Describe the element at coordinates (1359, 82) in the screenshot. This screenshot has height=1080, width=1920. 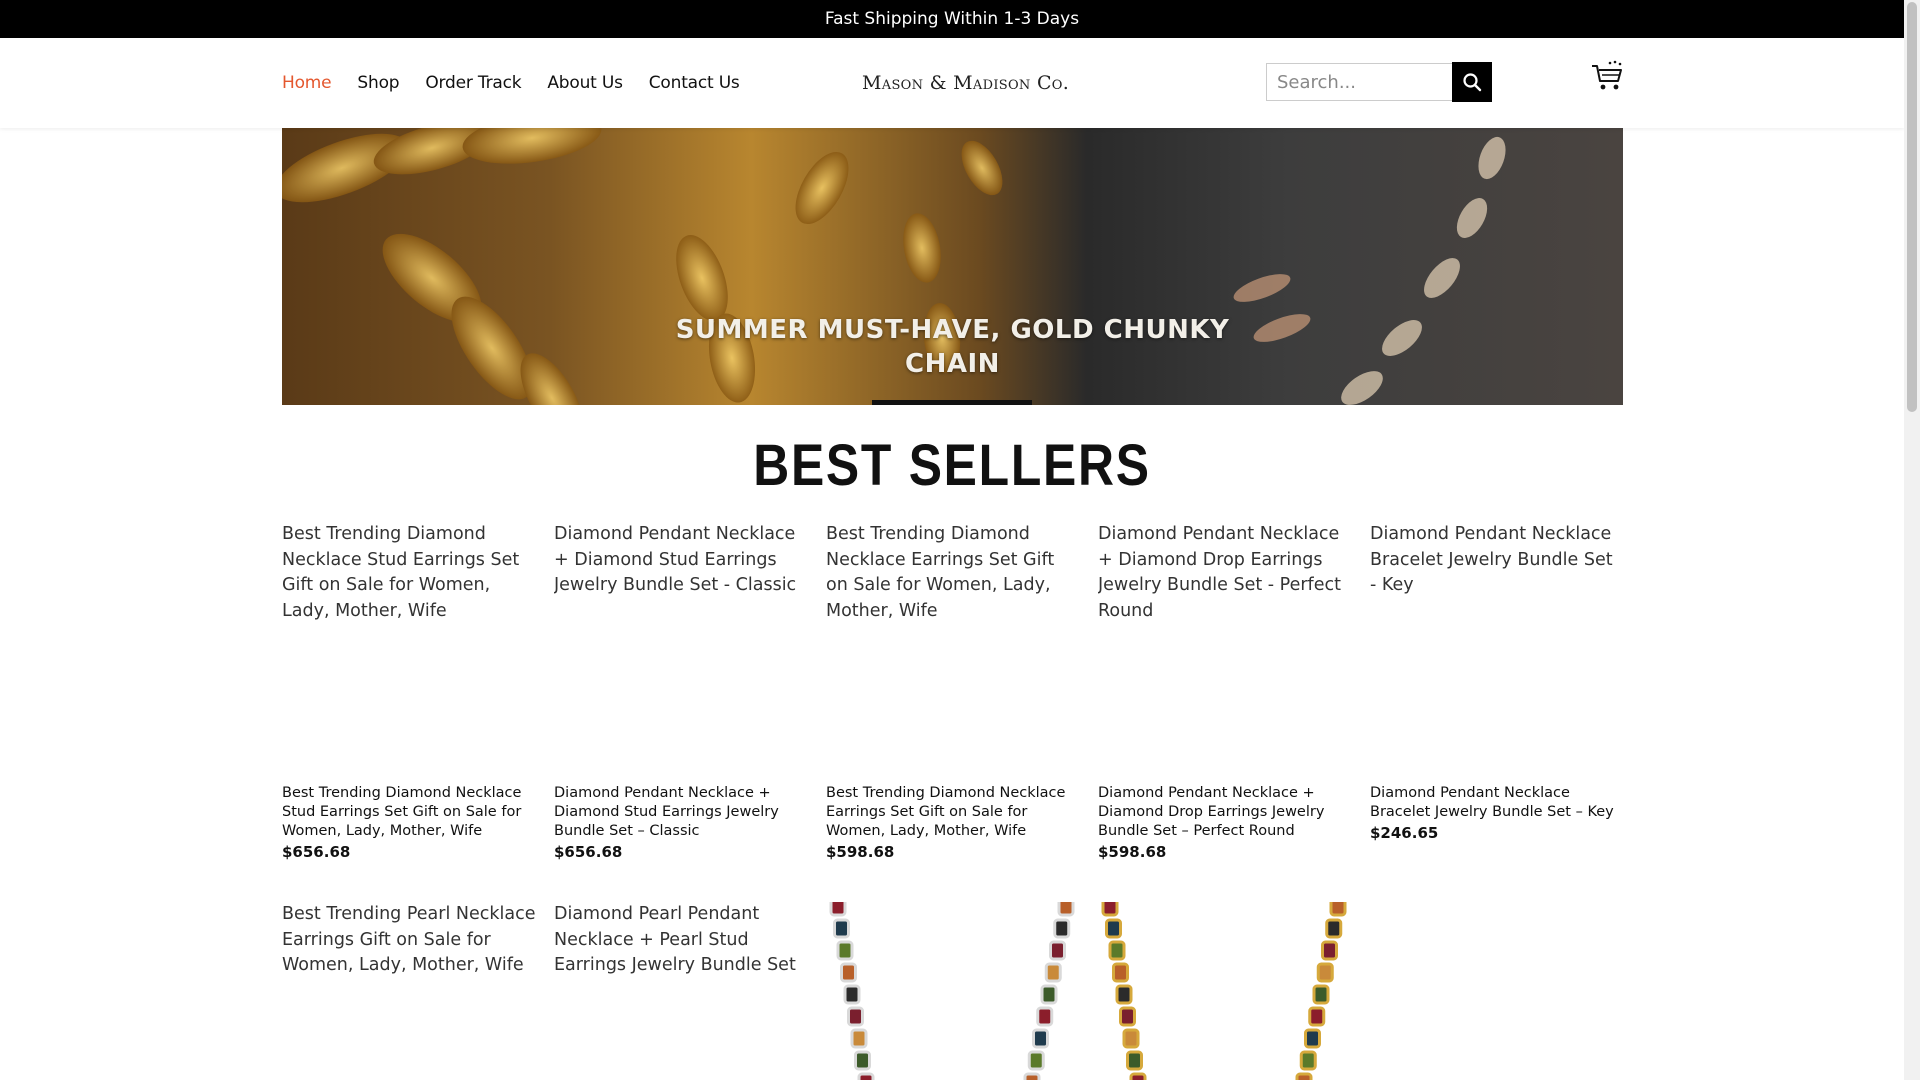
I see `search-input` at that location.